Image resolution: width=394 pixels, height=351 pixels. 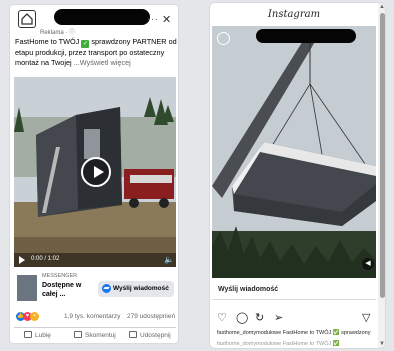 I want to click on comment-icon: ◯, so click(x=242, y=318).